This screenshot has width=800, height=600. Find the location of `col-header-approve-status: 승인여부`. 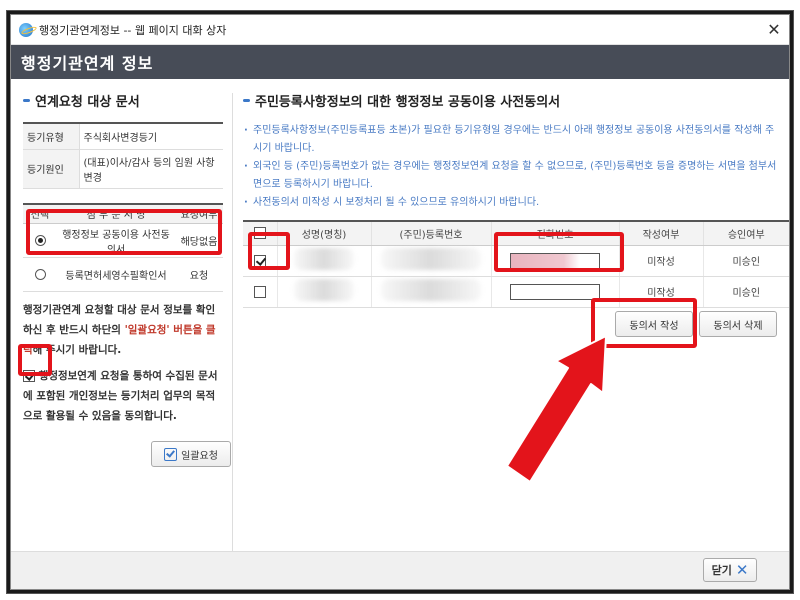

col-header-approve-status: 승인여부 is located at coordinates (746, 233).